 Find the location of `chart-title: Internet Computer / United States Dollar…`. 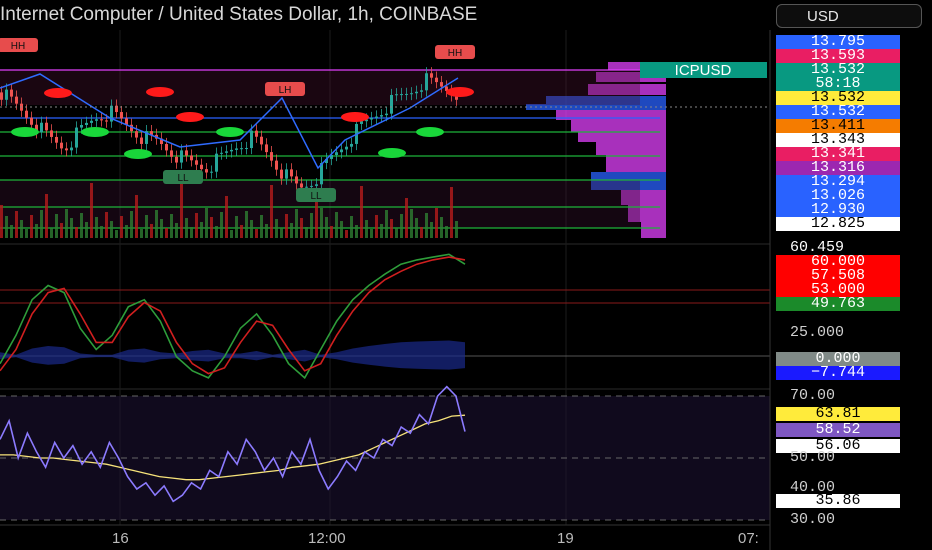

chart-title: Internet Computer / United States Dollar… is located at coordinates (239, 14).